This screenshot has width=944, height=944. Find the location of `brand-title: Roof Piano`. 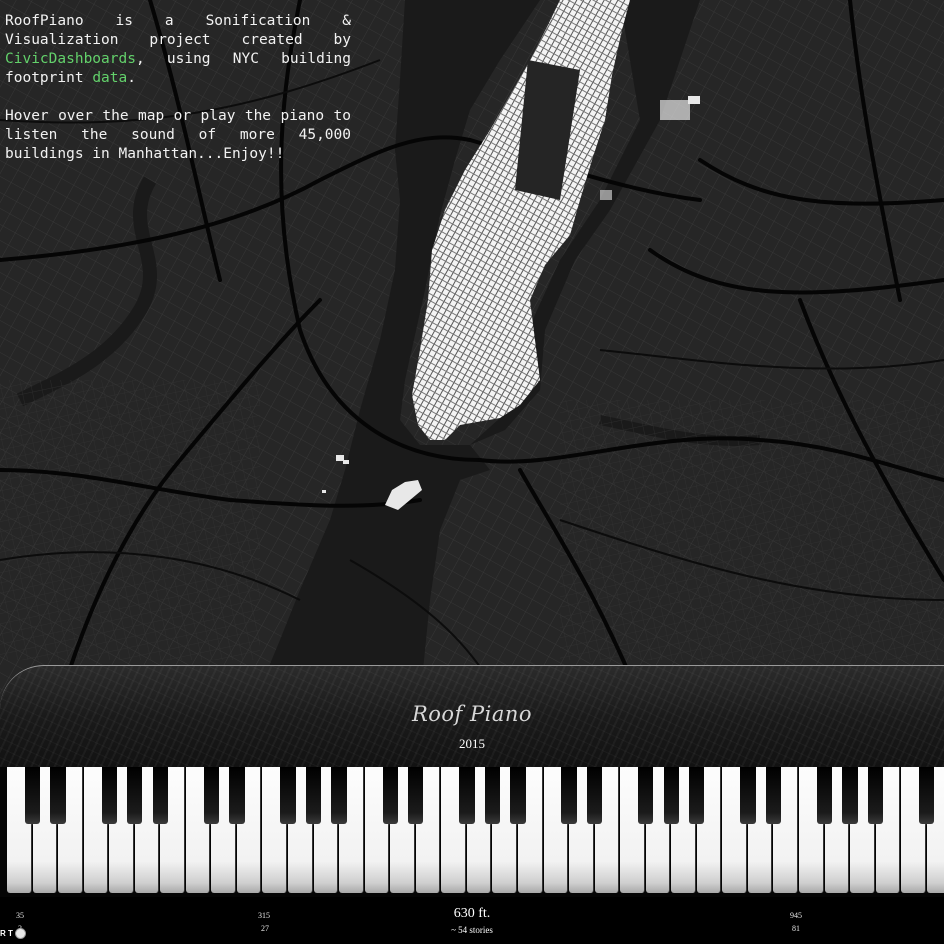

brand-title: Roof Piano is located at coordinates (472, 714).